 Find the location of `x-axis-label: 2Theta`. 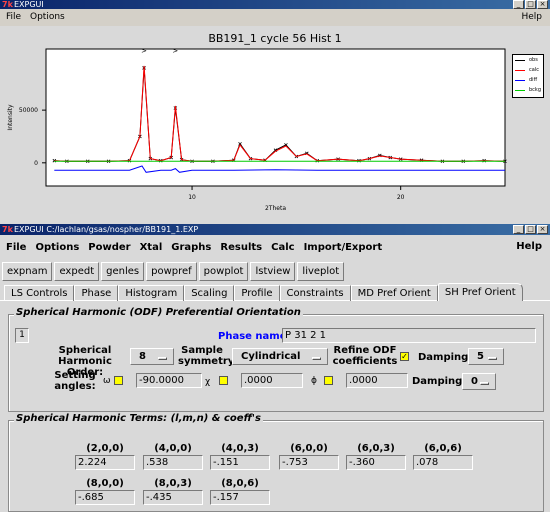

x-axis-label: 2Theta is located at coordinates (275, 208).